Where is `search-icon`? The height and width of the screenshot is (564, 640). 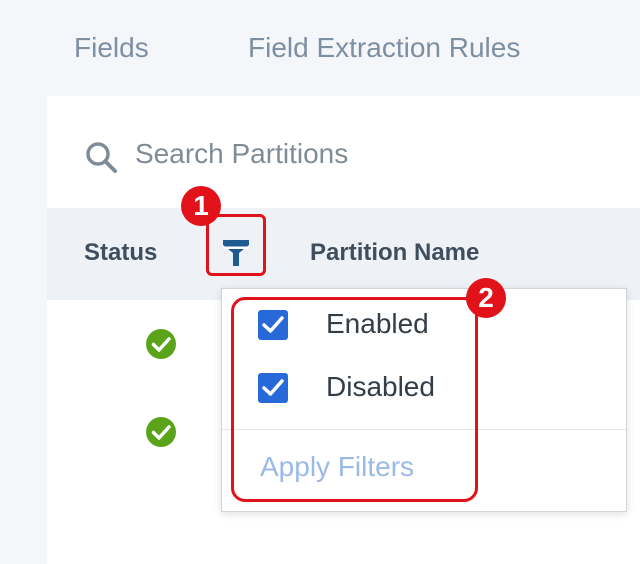
search-icon is located at coordinates (101, 157).